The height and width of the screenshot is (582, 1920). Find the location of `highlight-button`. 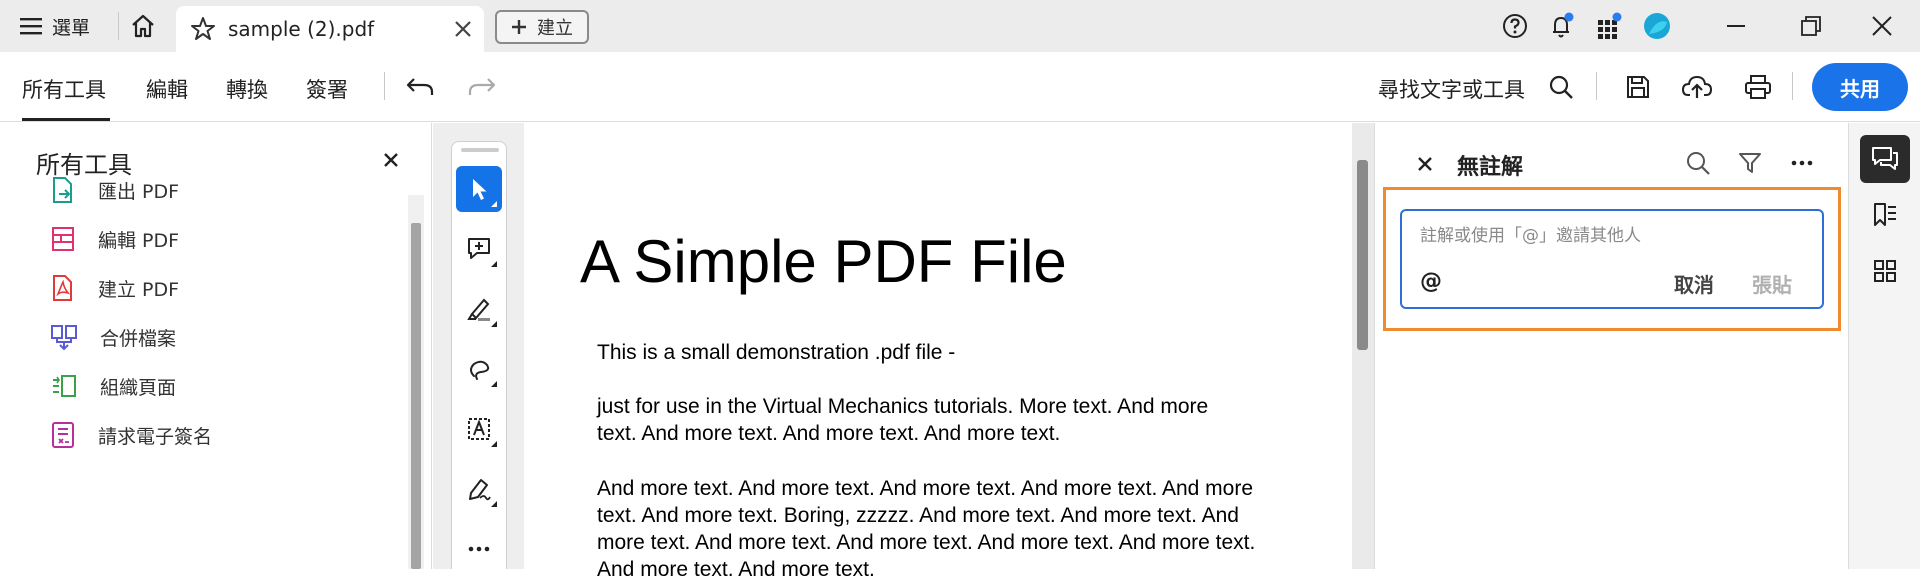

highlight-button is located at coordinates (479, 309).